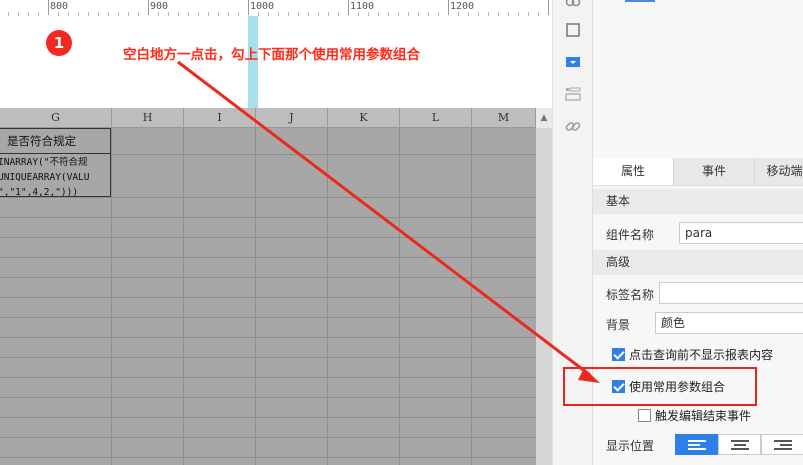 This screenshot has width=803, height=465. I want to click on tab-properties: 属性, so click(633, 171).